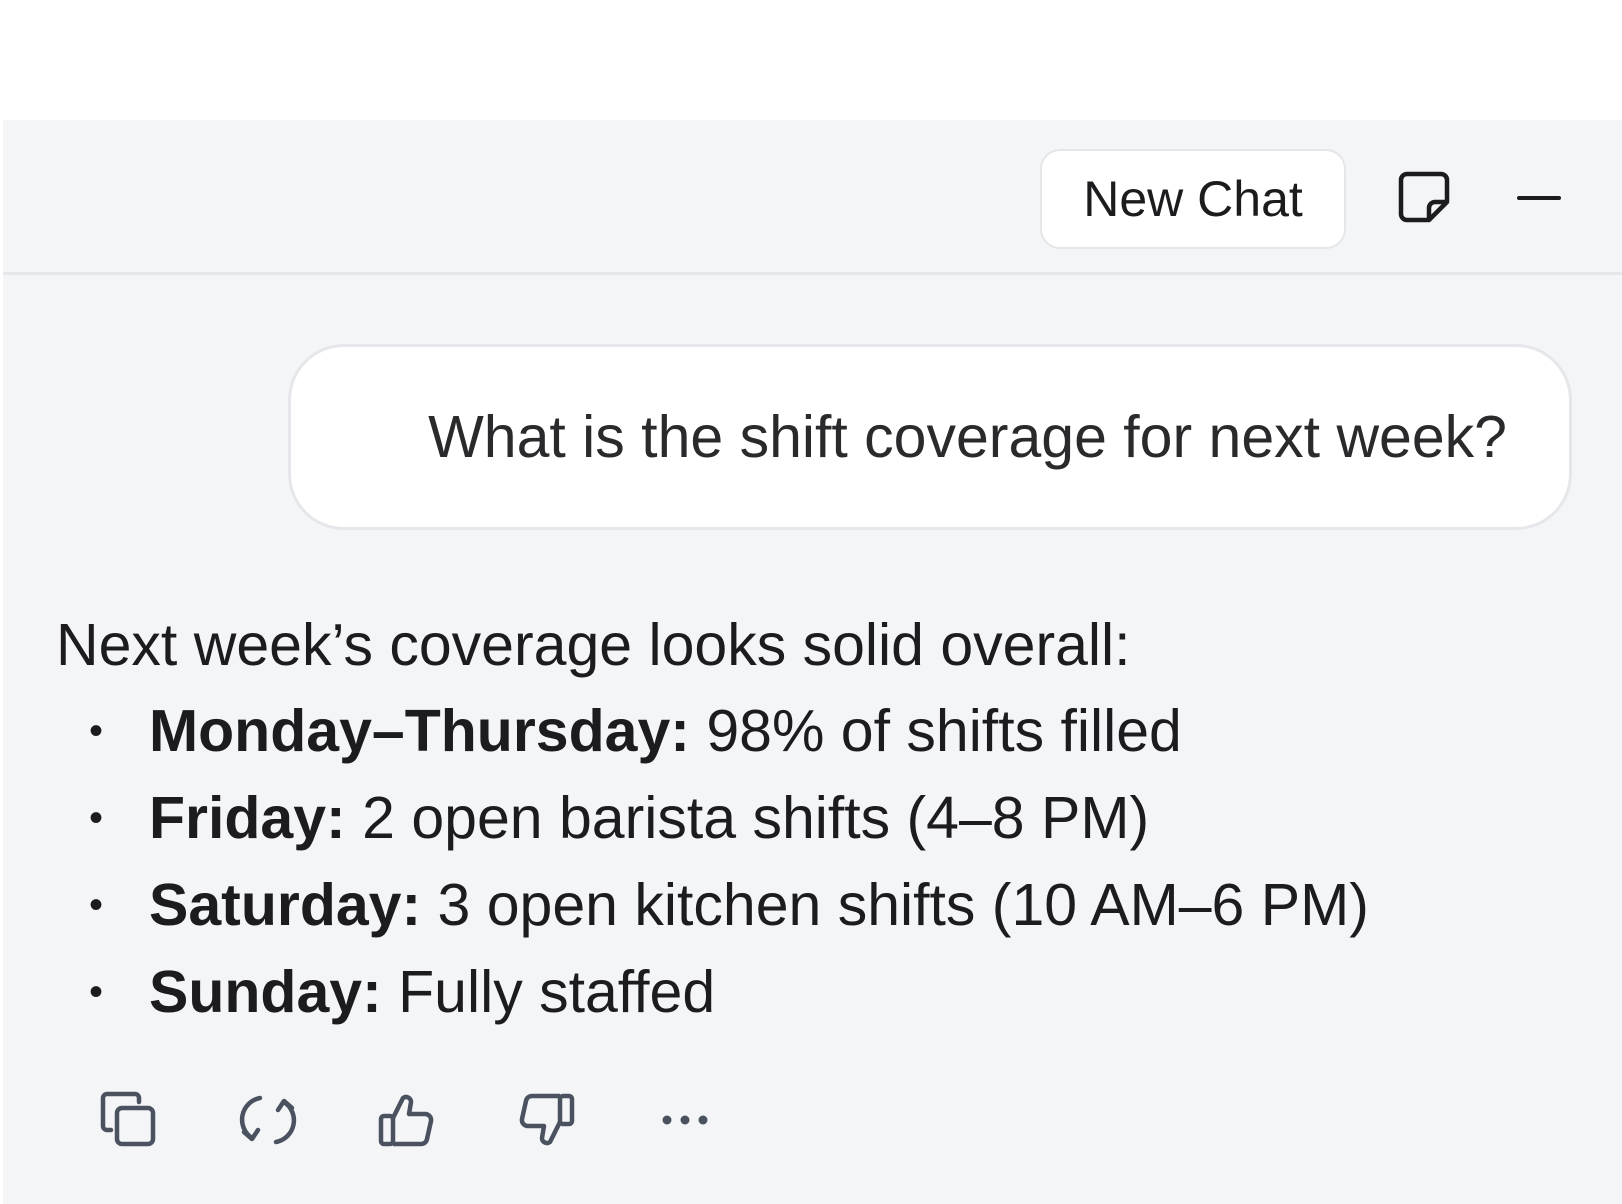 This screenshot has width=1622, height=1204. I want to click on message-actions, so click(440, 1120).